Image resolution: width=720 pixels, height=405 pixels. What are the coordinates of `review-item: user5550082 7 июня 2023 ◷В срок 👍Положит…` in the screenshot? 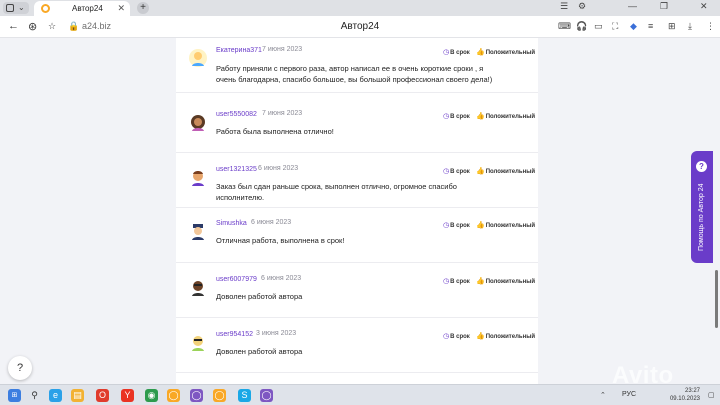 It's located at (357, 125).